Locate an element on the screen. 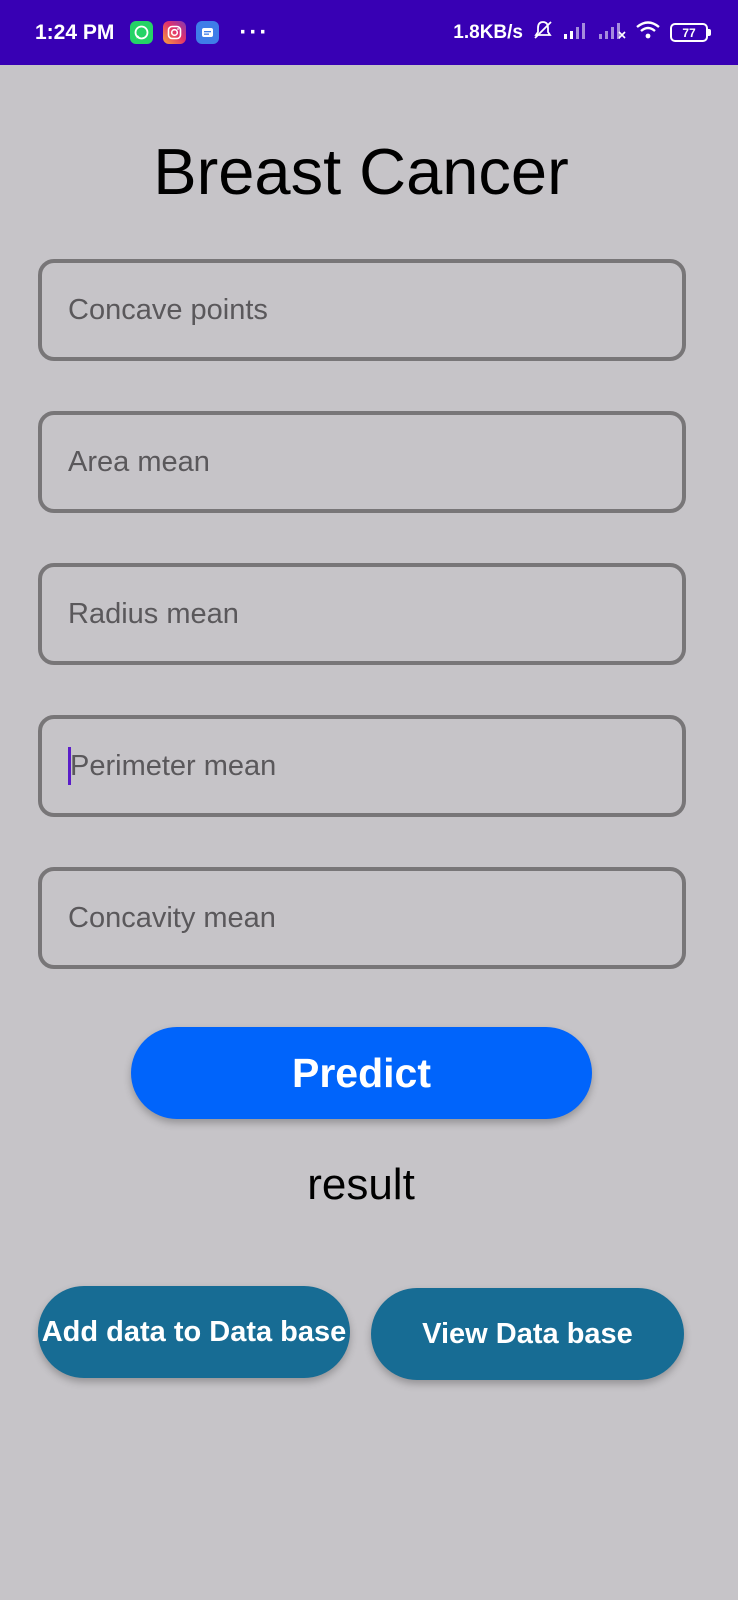 The width and height of the screenshot is (738, 1600). concave-points-placeholder: Concave points is located at coordinates (168, 309).